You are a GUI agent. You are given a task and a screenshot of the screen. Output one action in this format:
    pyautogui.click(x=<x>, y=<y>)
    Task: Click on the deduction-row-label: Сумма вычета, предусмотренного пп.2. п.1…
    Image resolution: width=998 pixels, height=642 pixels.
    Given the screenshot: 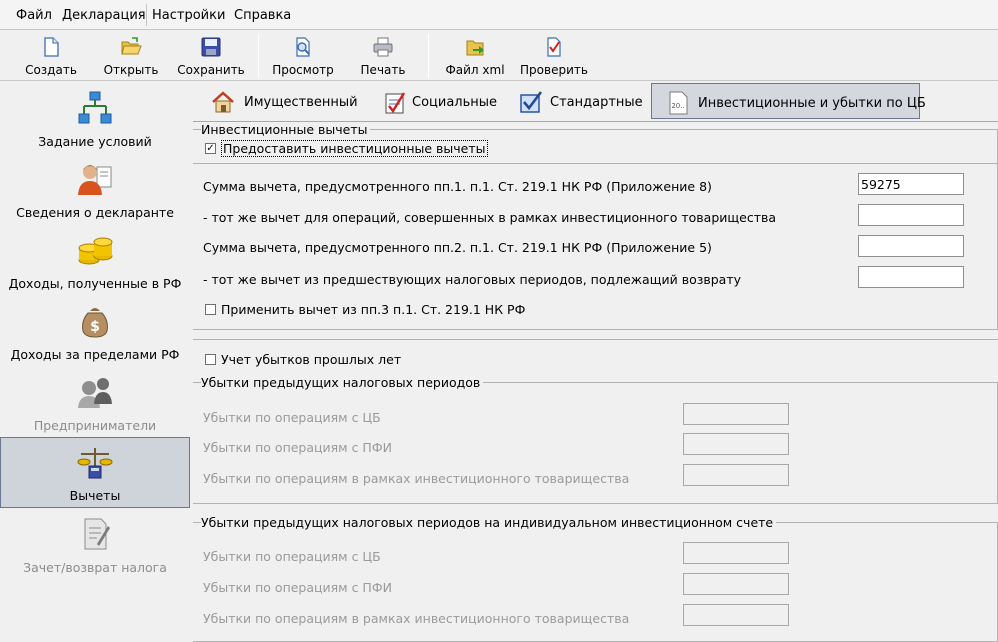 What is the action you would take?
    pyautogui.click(x=457, y=247)
    